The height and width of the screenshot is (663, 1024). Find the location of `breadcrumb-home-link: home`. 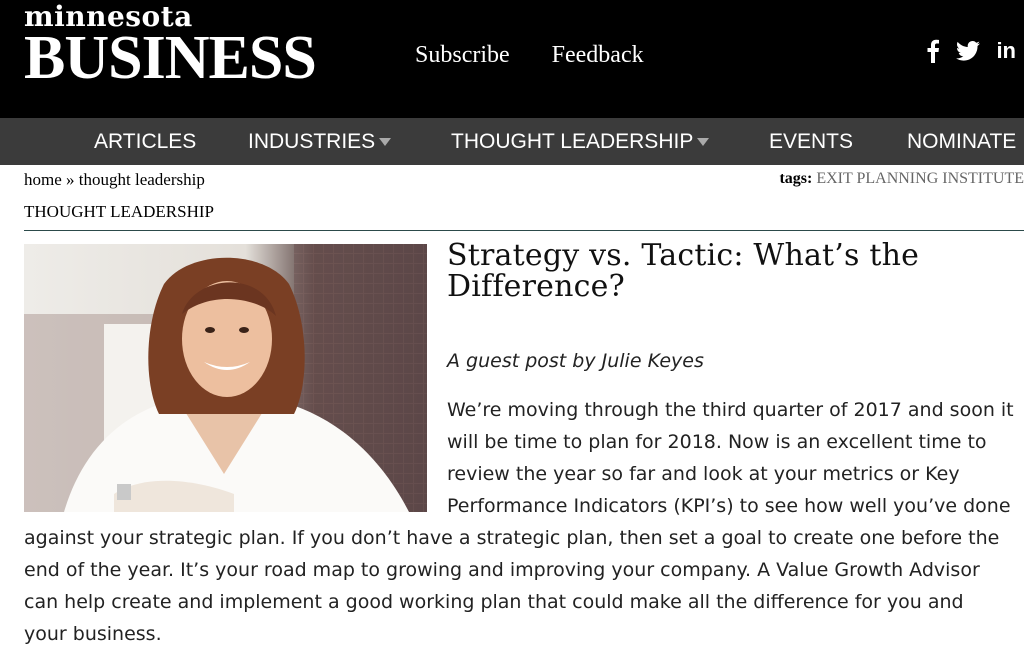

breadcrumb-home-link: home is located at coordinates (43, 179).